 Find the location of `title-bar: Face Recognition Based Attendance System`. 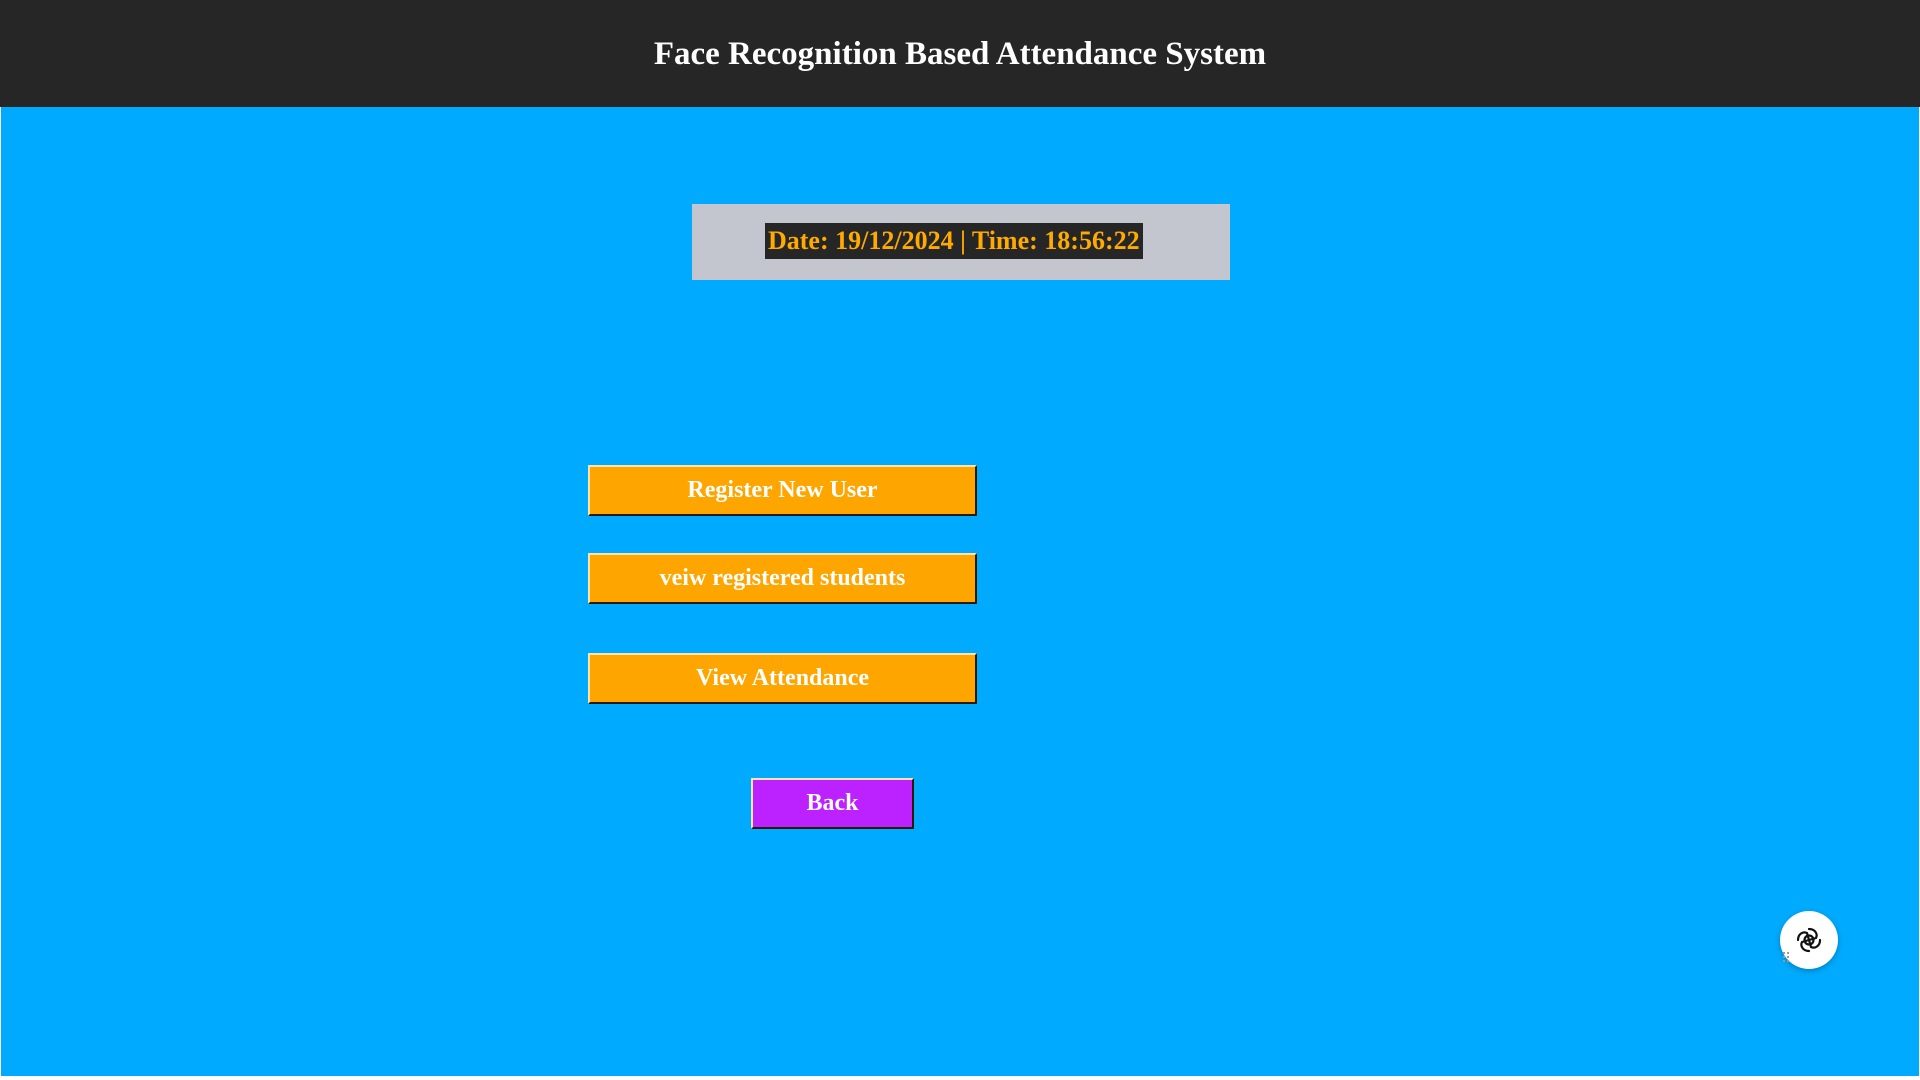

title-bar: Face Recognition Based Attendance System is located at coordinates (960, 53).